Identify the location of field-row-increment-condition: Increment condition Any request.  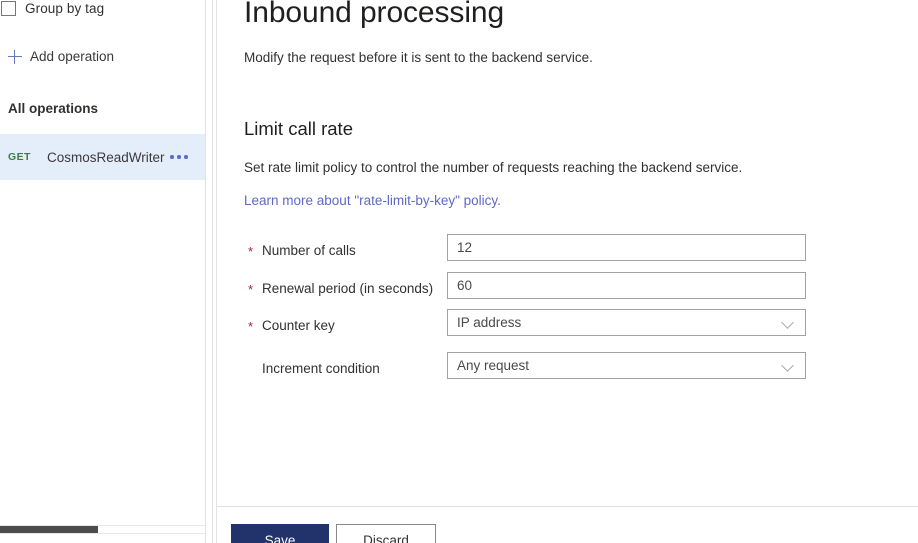
(567, 375).